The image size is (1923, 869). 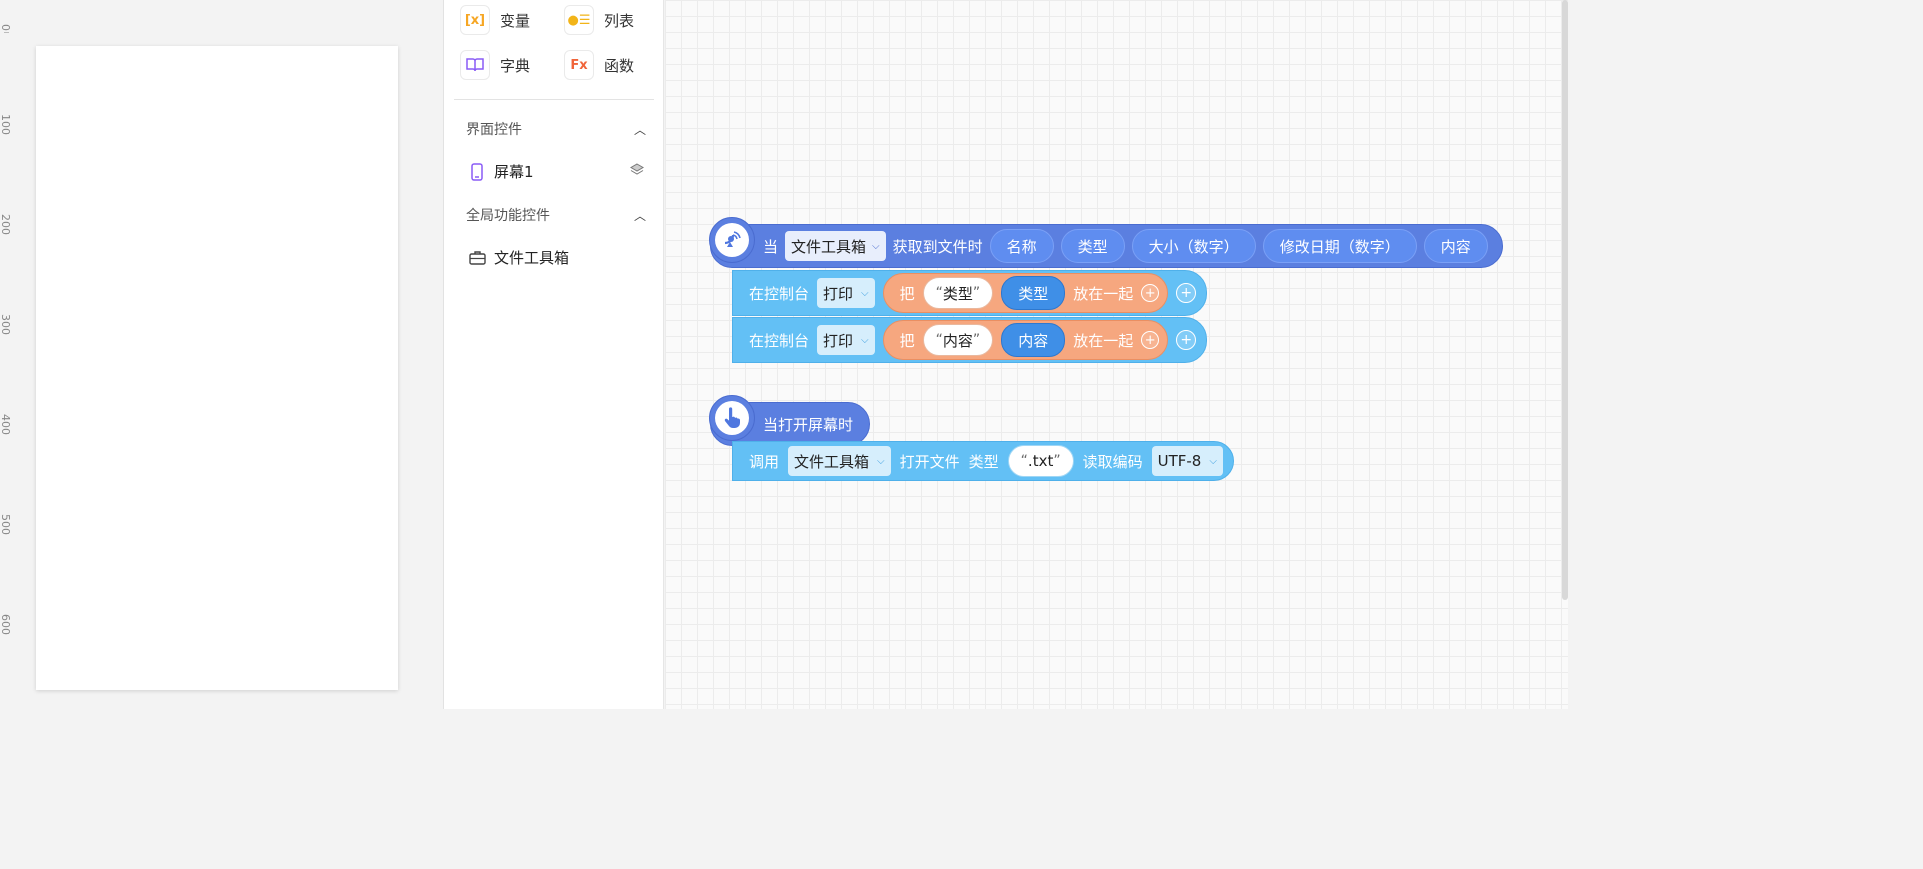 I want to click on list-icon: ●☰, so click(x=579, y=20).